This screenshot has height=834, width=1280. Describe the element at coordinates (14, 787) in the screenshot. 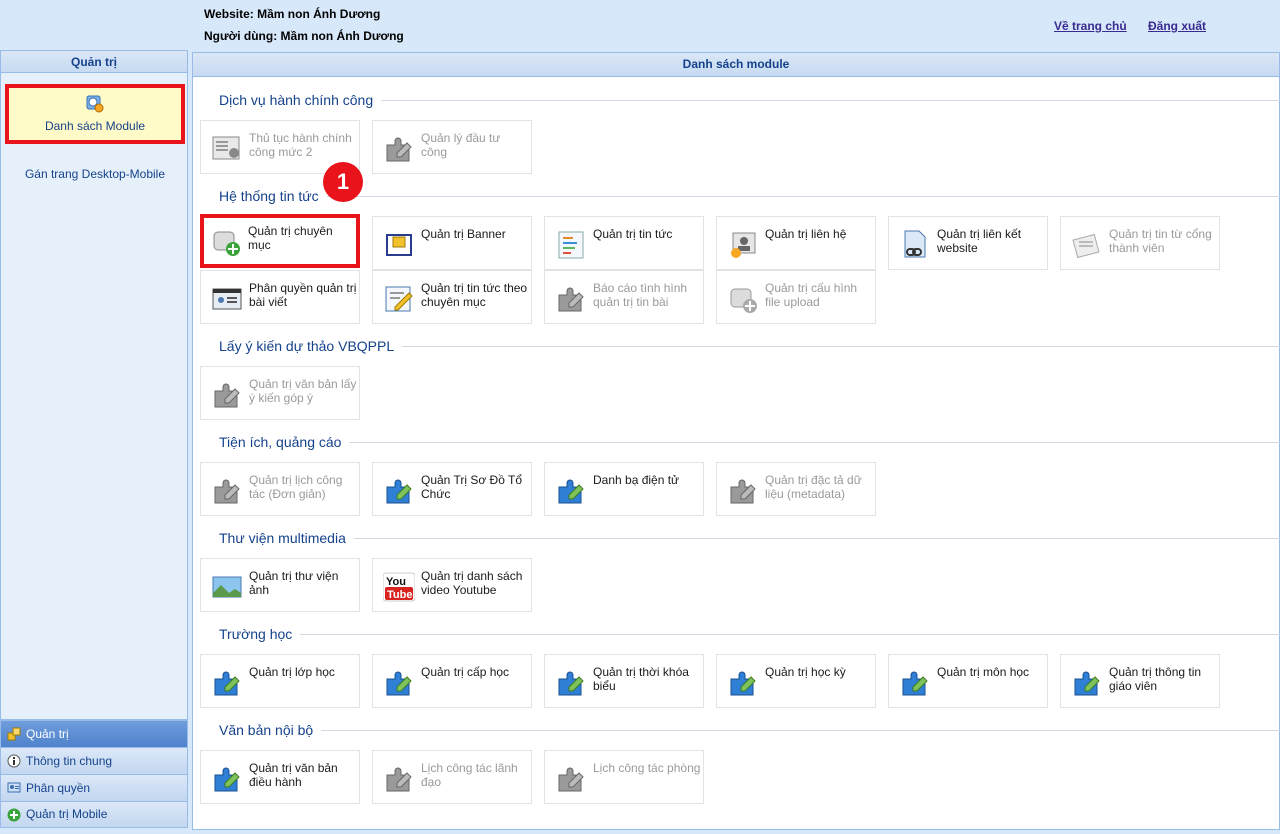

I see `permission-icon` at that location.